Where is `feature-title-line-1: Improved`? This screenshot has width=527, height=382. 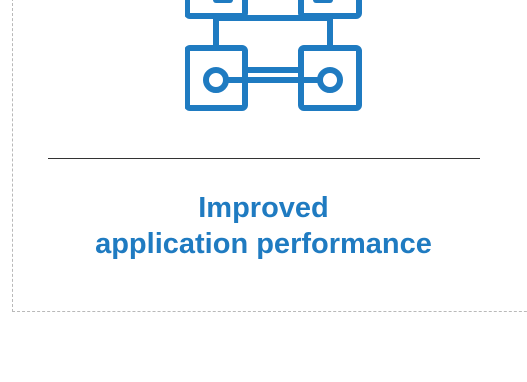
feature-title-line-1: Improved is located at coordinates (263, 208).